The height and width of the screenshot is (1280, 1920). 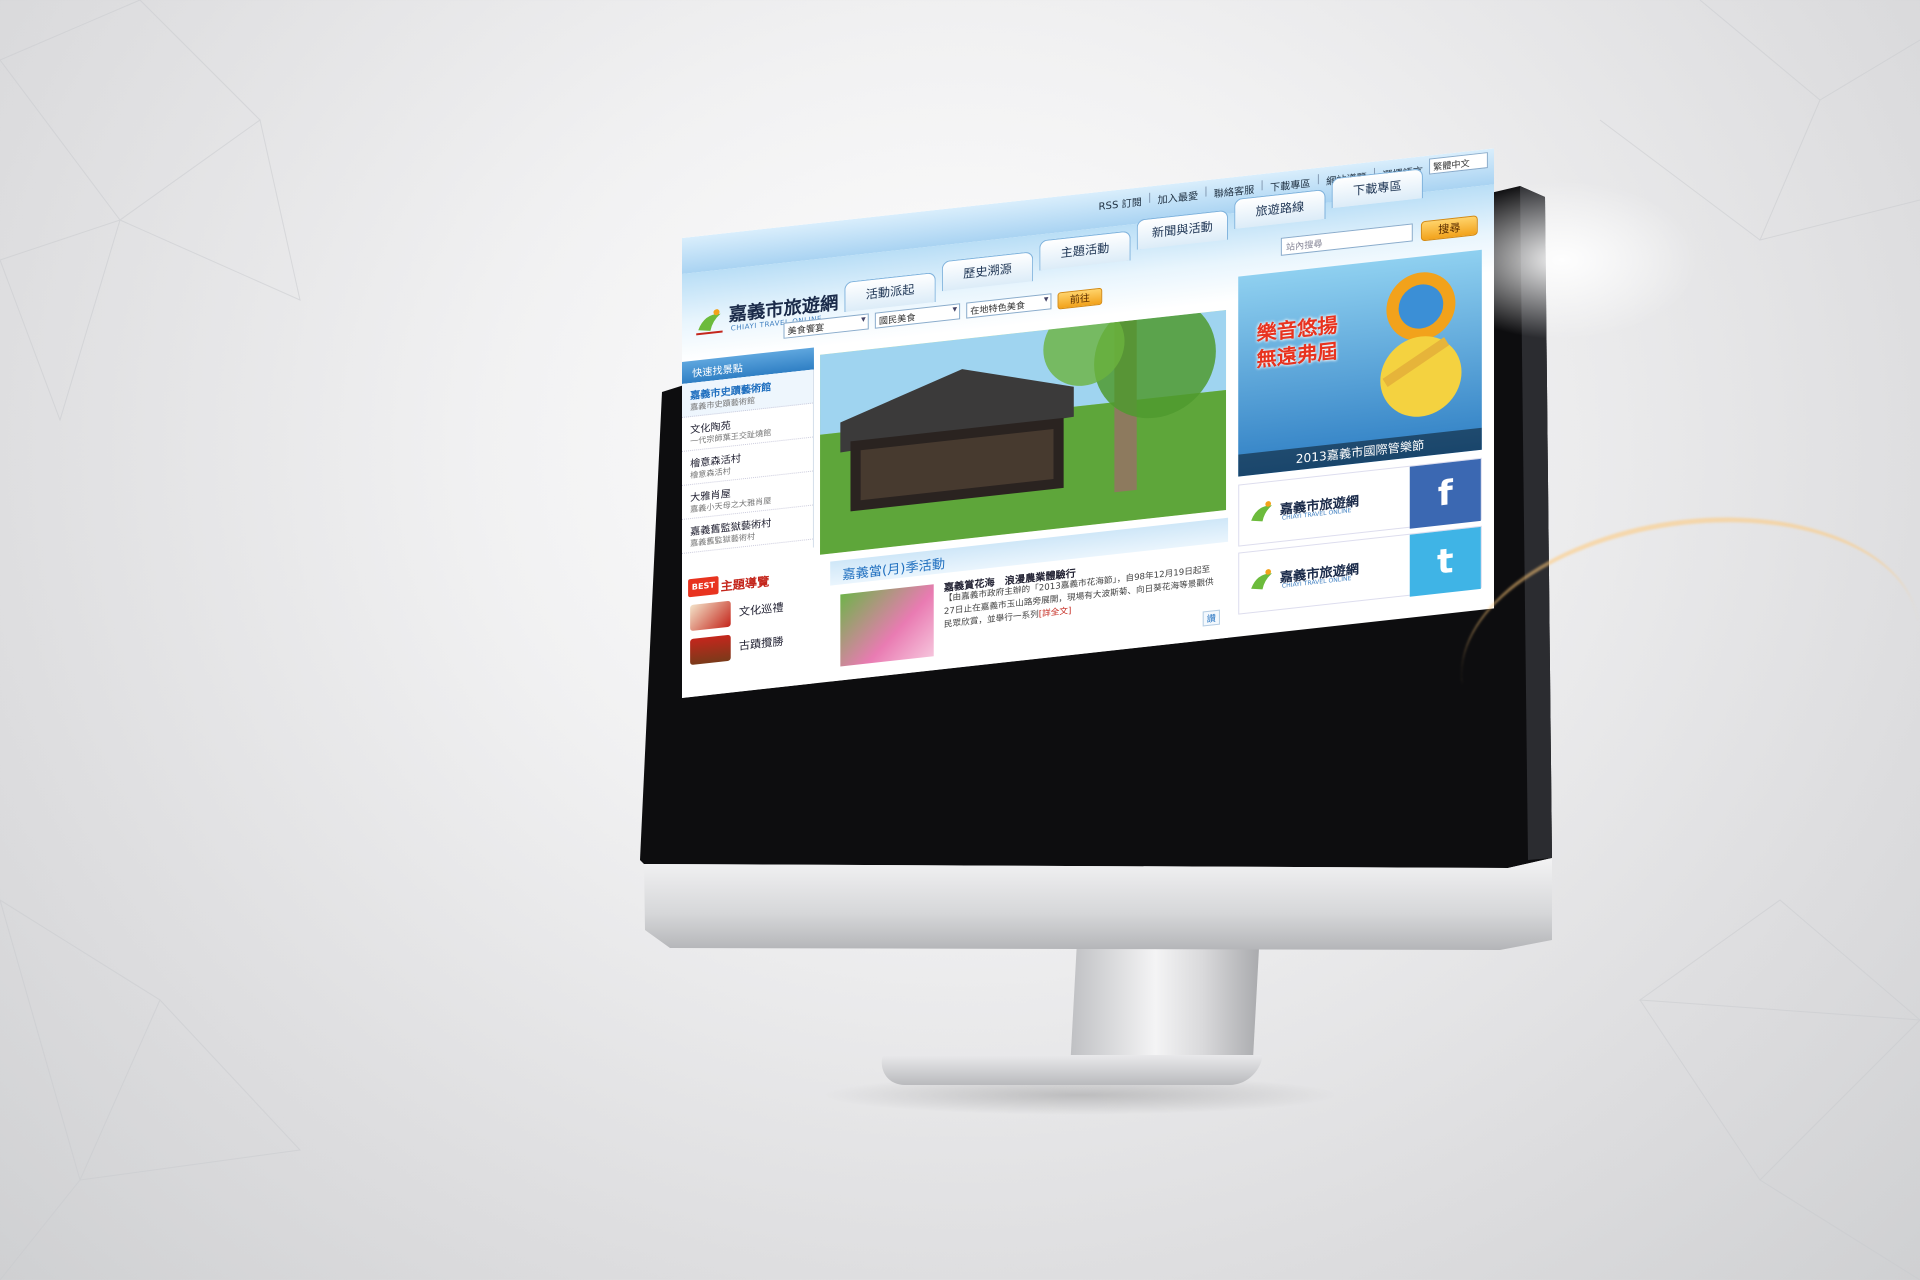 What do you see at coordinates (1297, 342) in the screenshot?
I see `banner-headline: 樂音悠揚 無遠弗屆` at bounding box center [1297, 342].